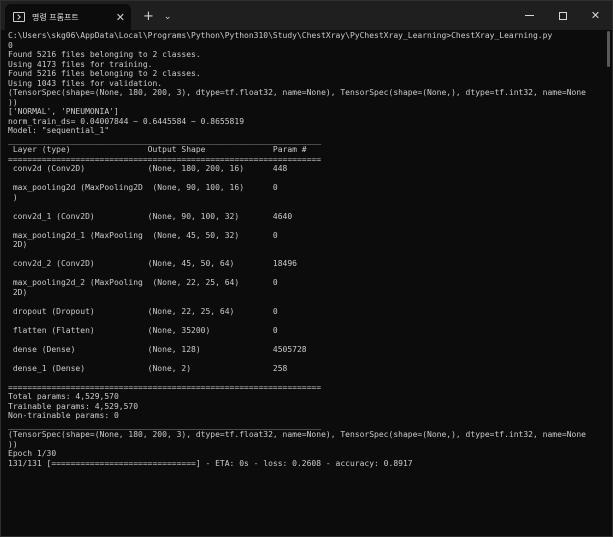 Image resolution: width=613 pixels, height=537 pixels. Describe the element at coordinates (148, 168) in the screenshot. I see `console-line: conv2d (Conv2D) (None, 180, 200, 16) 448` at that location.